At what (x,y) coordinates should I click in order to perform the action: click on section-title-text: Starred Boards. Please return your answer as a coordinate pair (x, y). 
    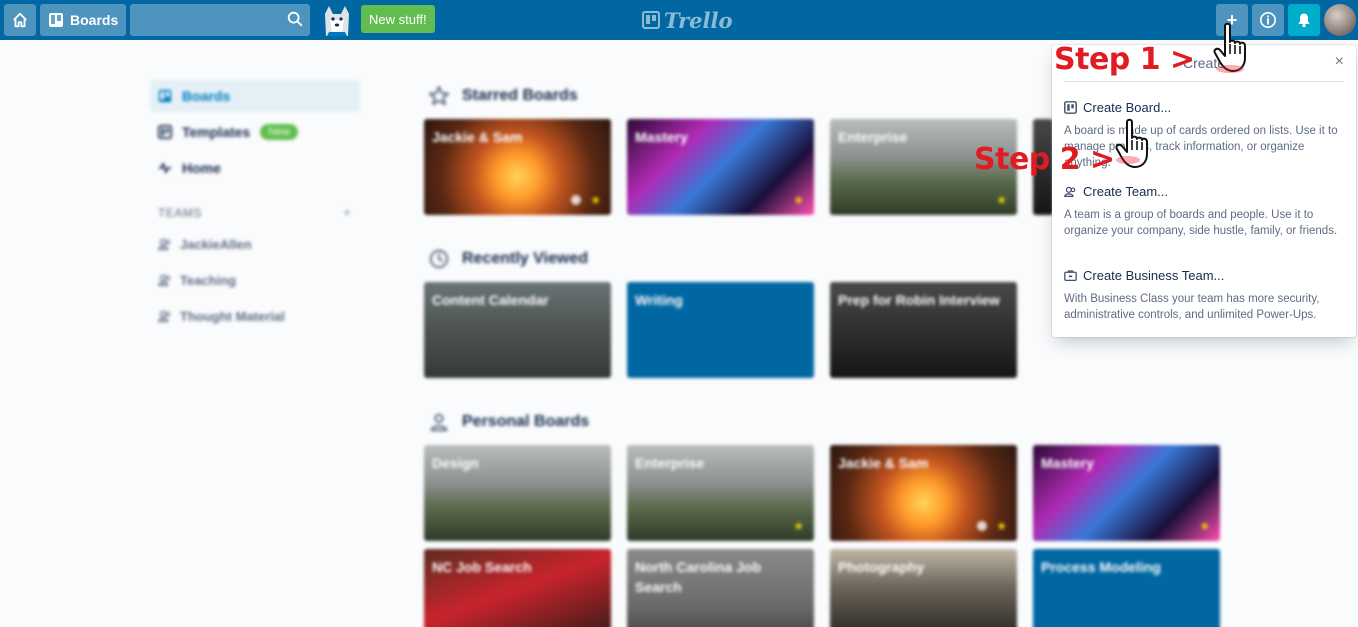
    Looking at the image, I should click on (520, 95).